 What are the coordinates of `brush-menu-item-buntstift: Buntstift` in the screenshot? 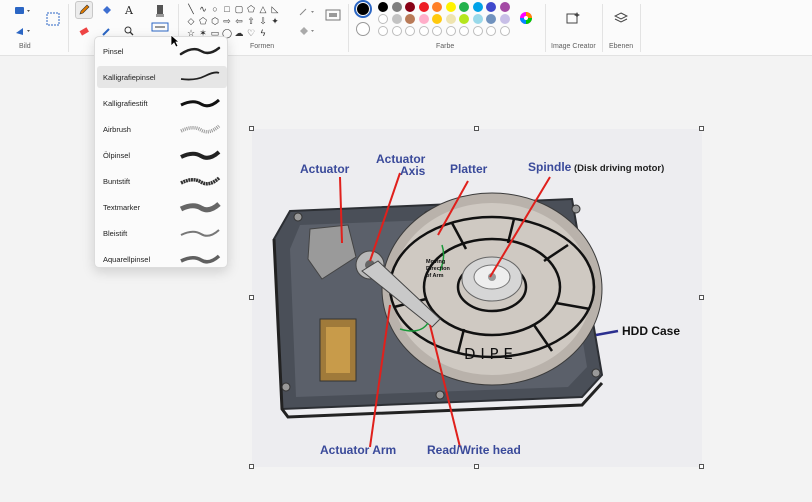 It's located at (162, 181).